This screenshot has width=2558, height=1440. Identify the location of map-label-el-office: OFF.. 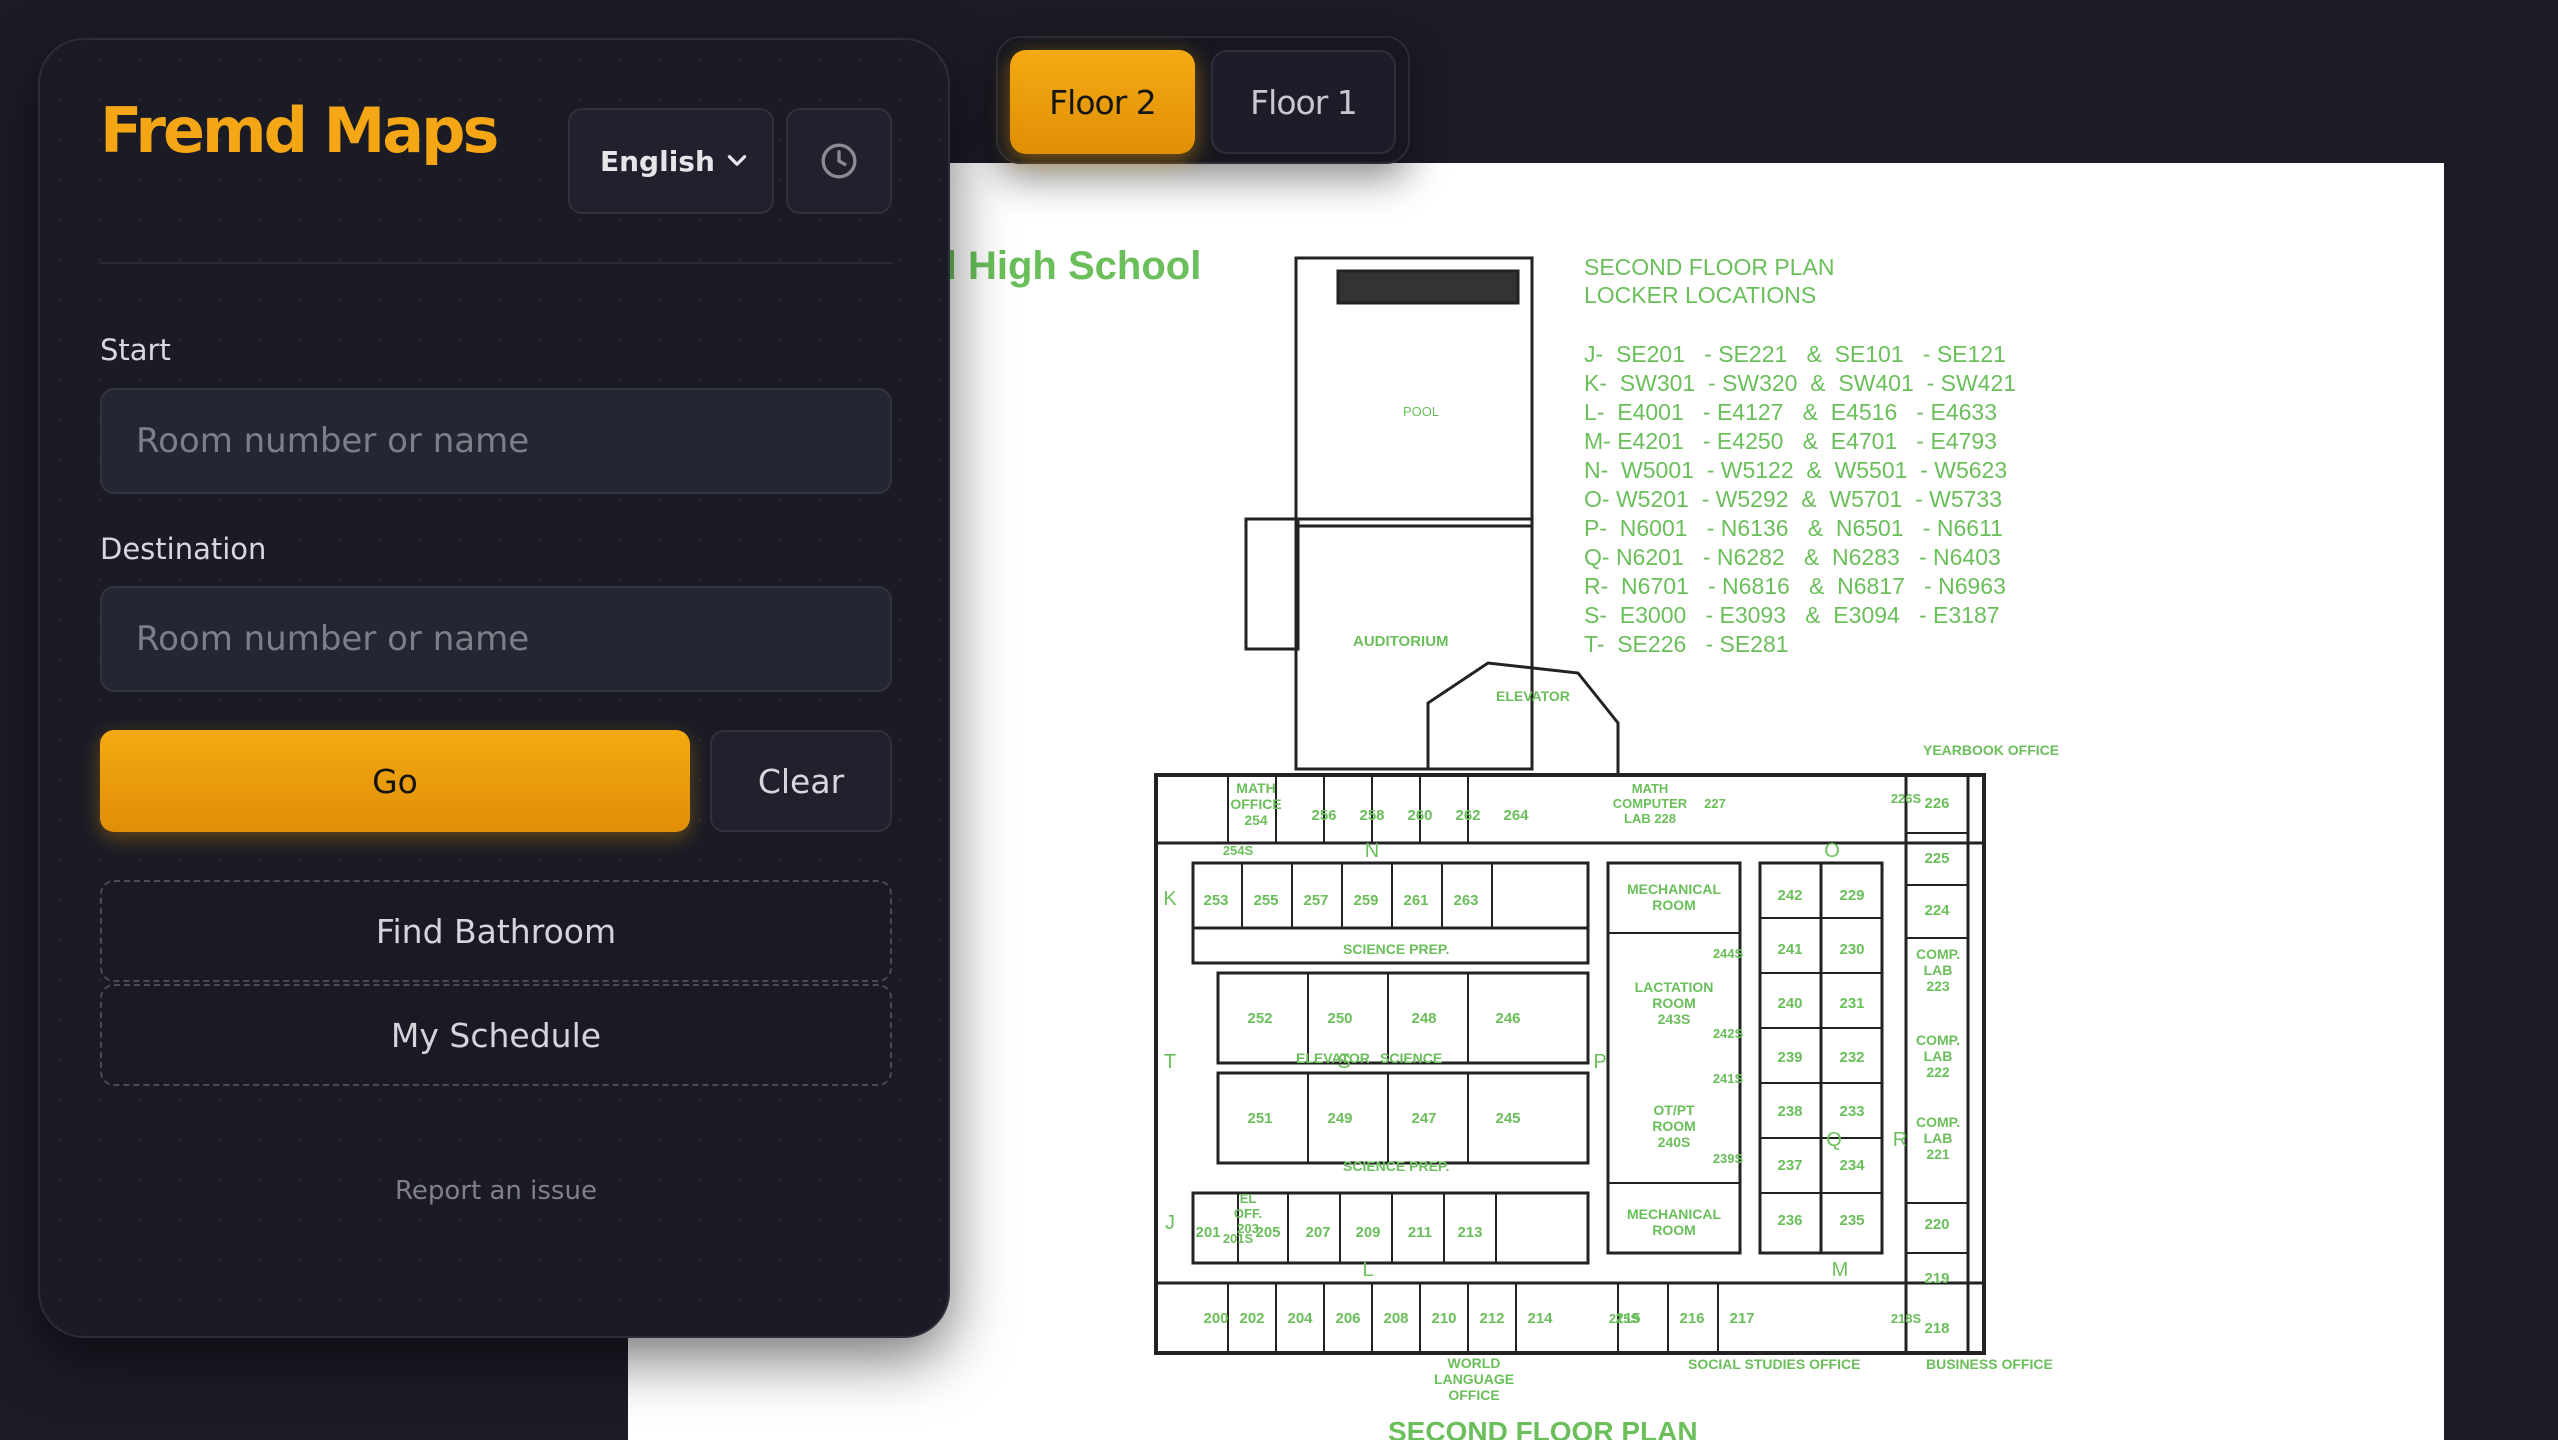
(1248, 1213).